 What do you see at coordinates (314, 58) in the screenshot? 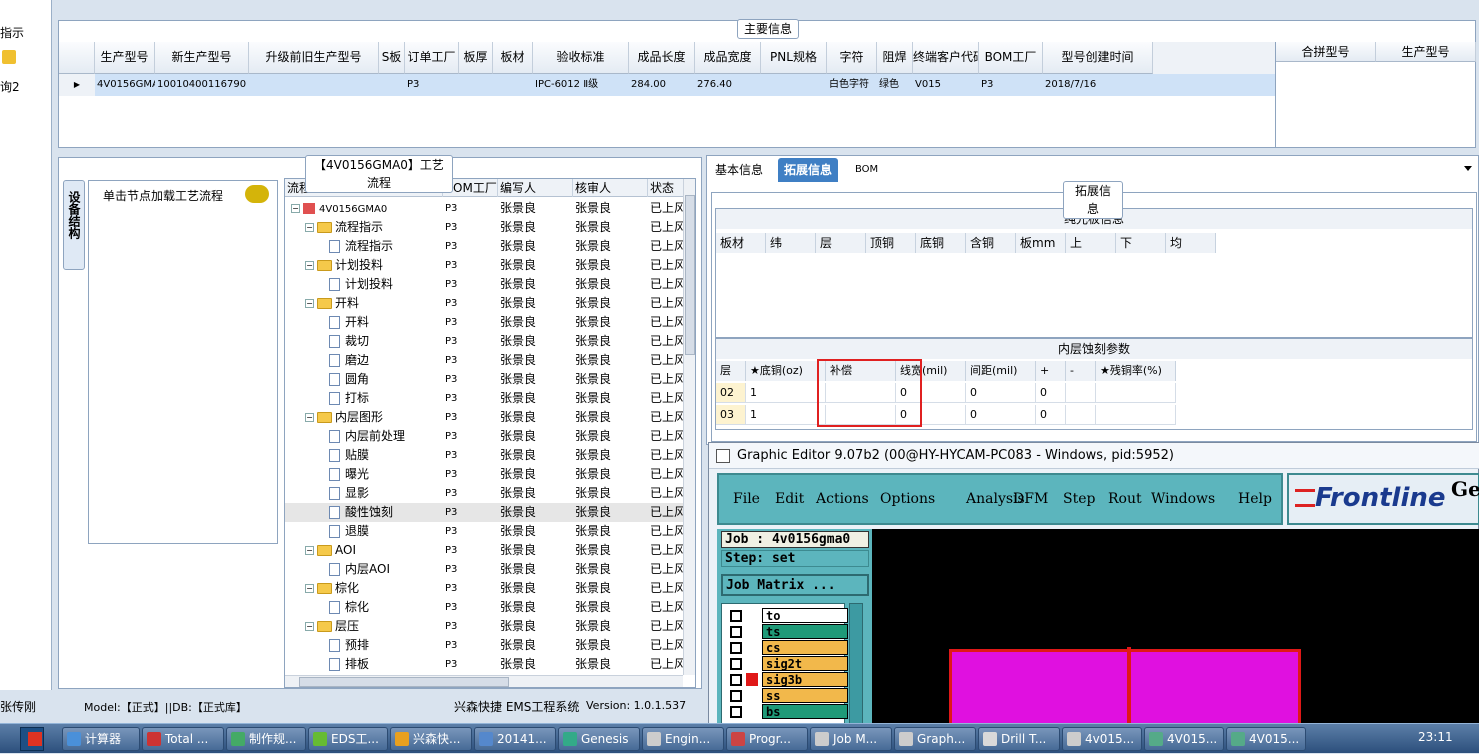
I see `column-header: 升级前旧生产型号` at bounding box center [314, 58].